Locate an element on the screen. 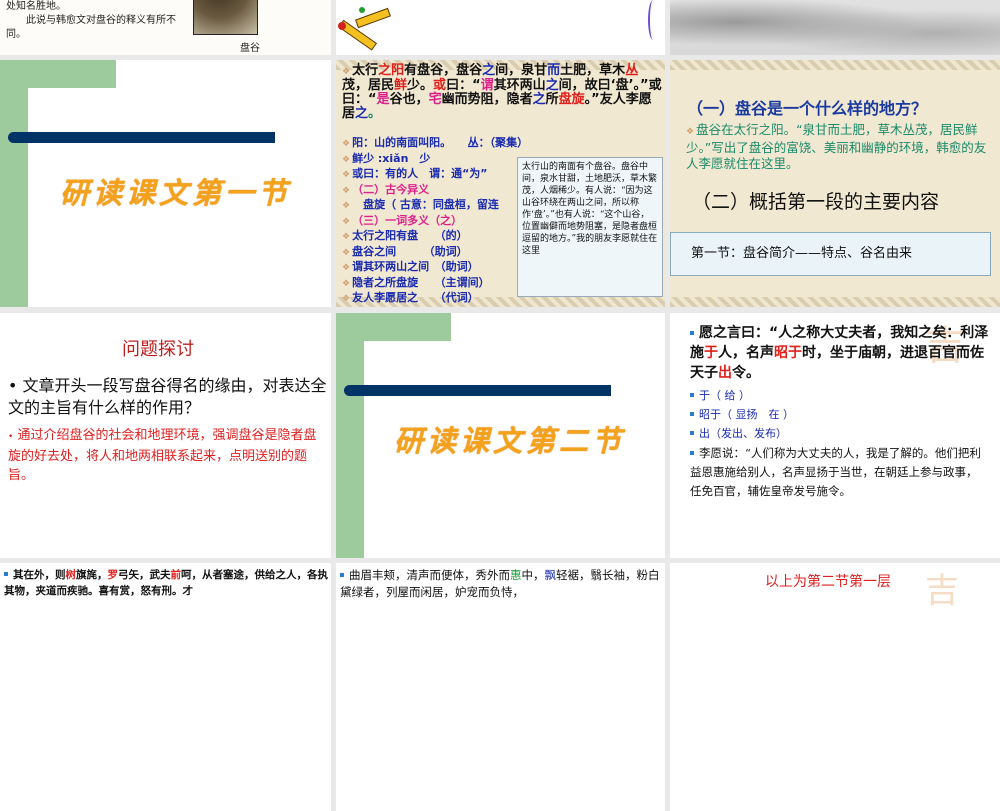 This screenshot has height=811, width=1000. slide-thumbnail-12: 吉 以上为第二节第一层 is located at coordinates (835, 687).